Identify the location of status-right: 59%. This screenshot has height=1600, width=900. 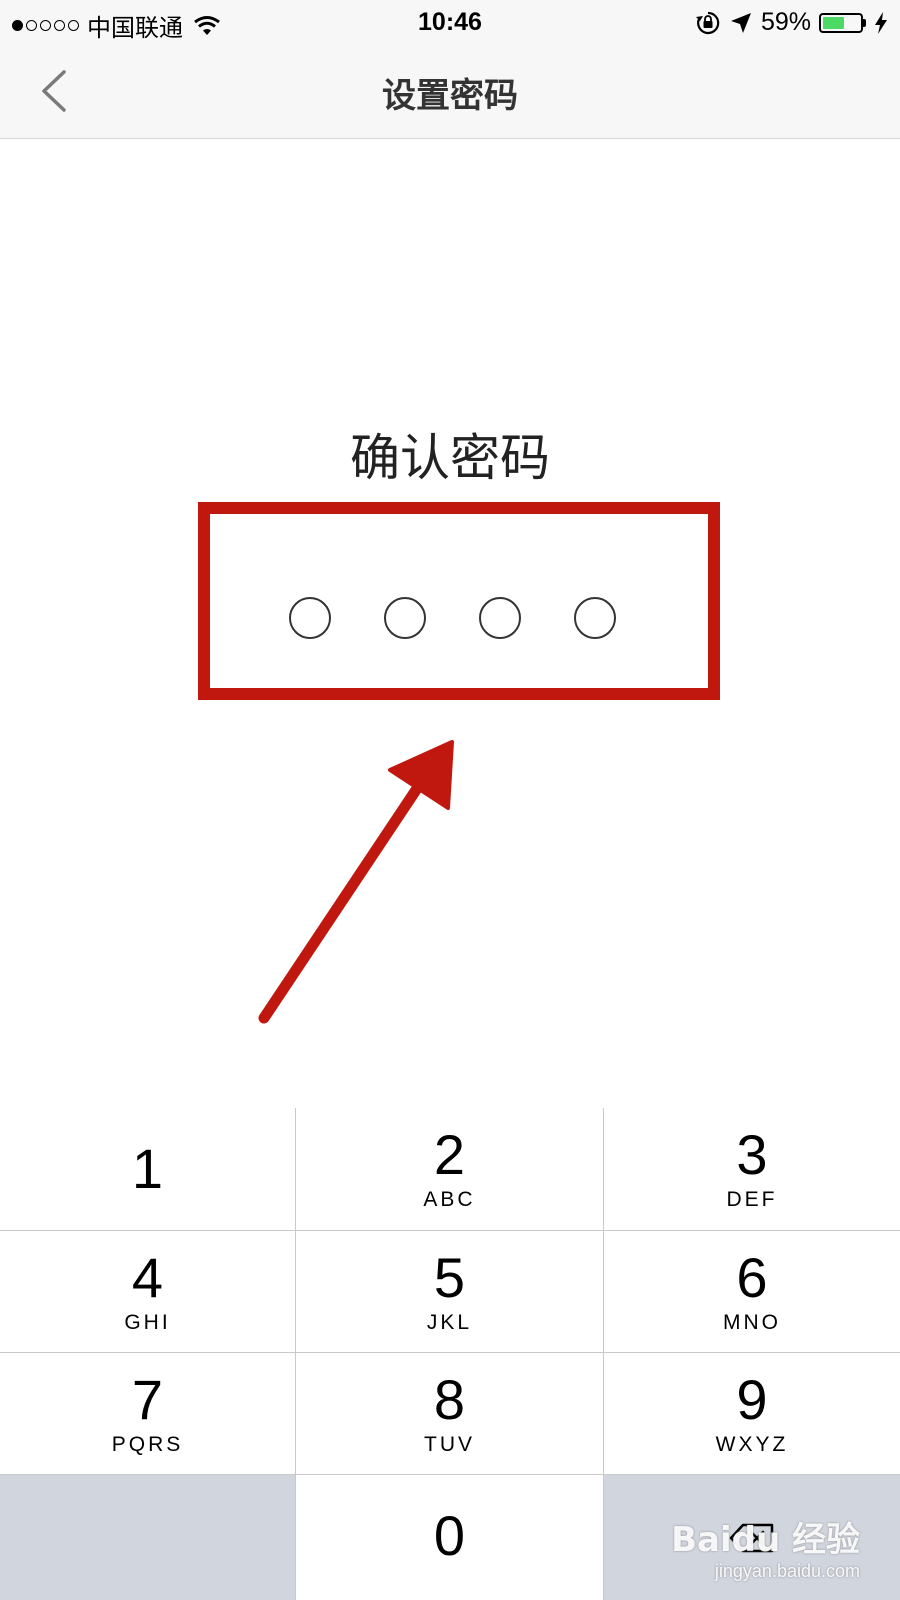
(791, 22).